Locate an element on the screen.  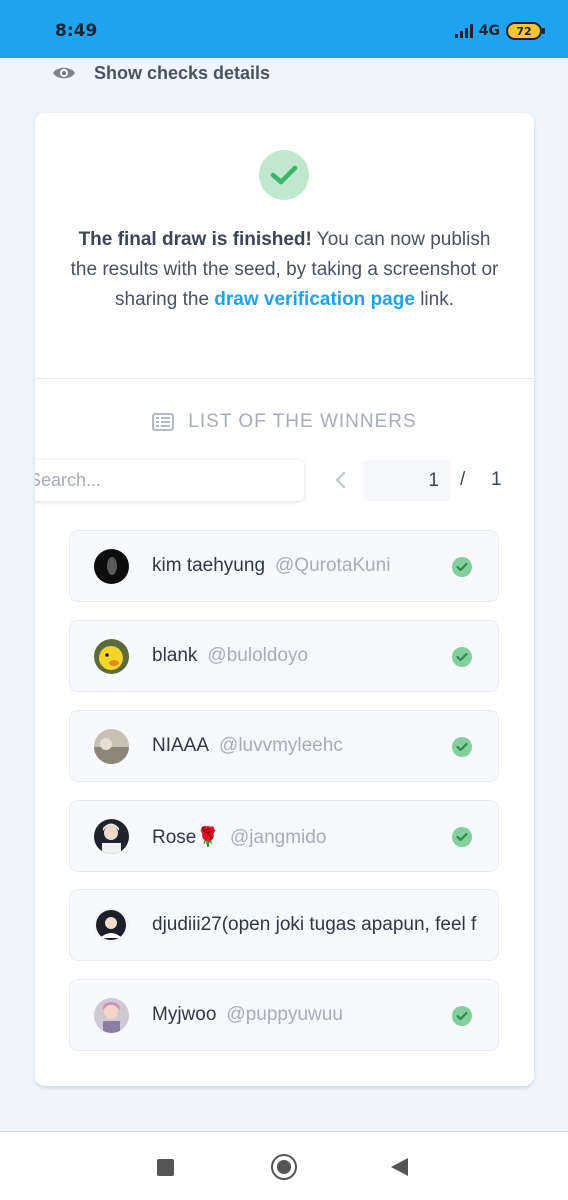
winner-row: djudiii27(open joki tugas apapun, feel f is located at coordinates (284, 925).